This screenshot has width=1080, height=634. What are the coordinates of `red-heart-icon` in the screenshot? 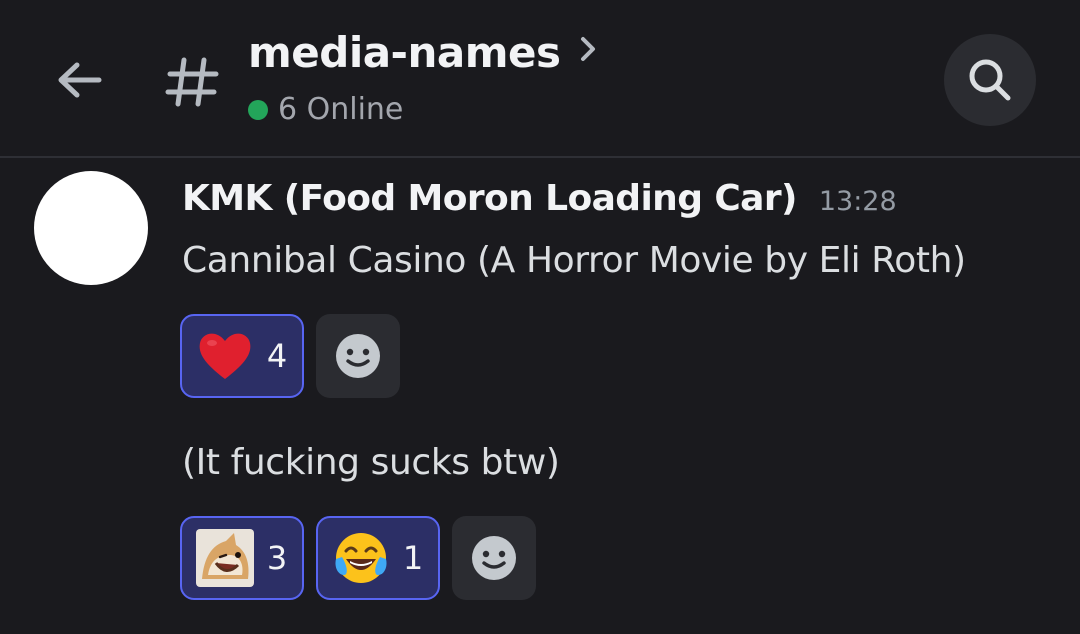 It's located at (225, 356).